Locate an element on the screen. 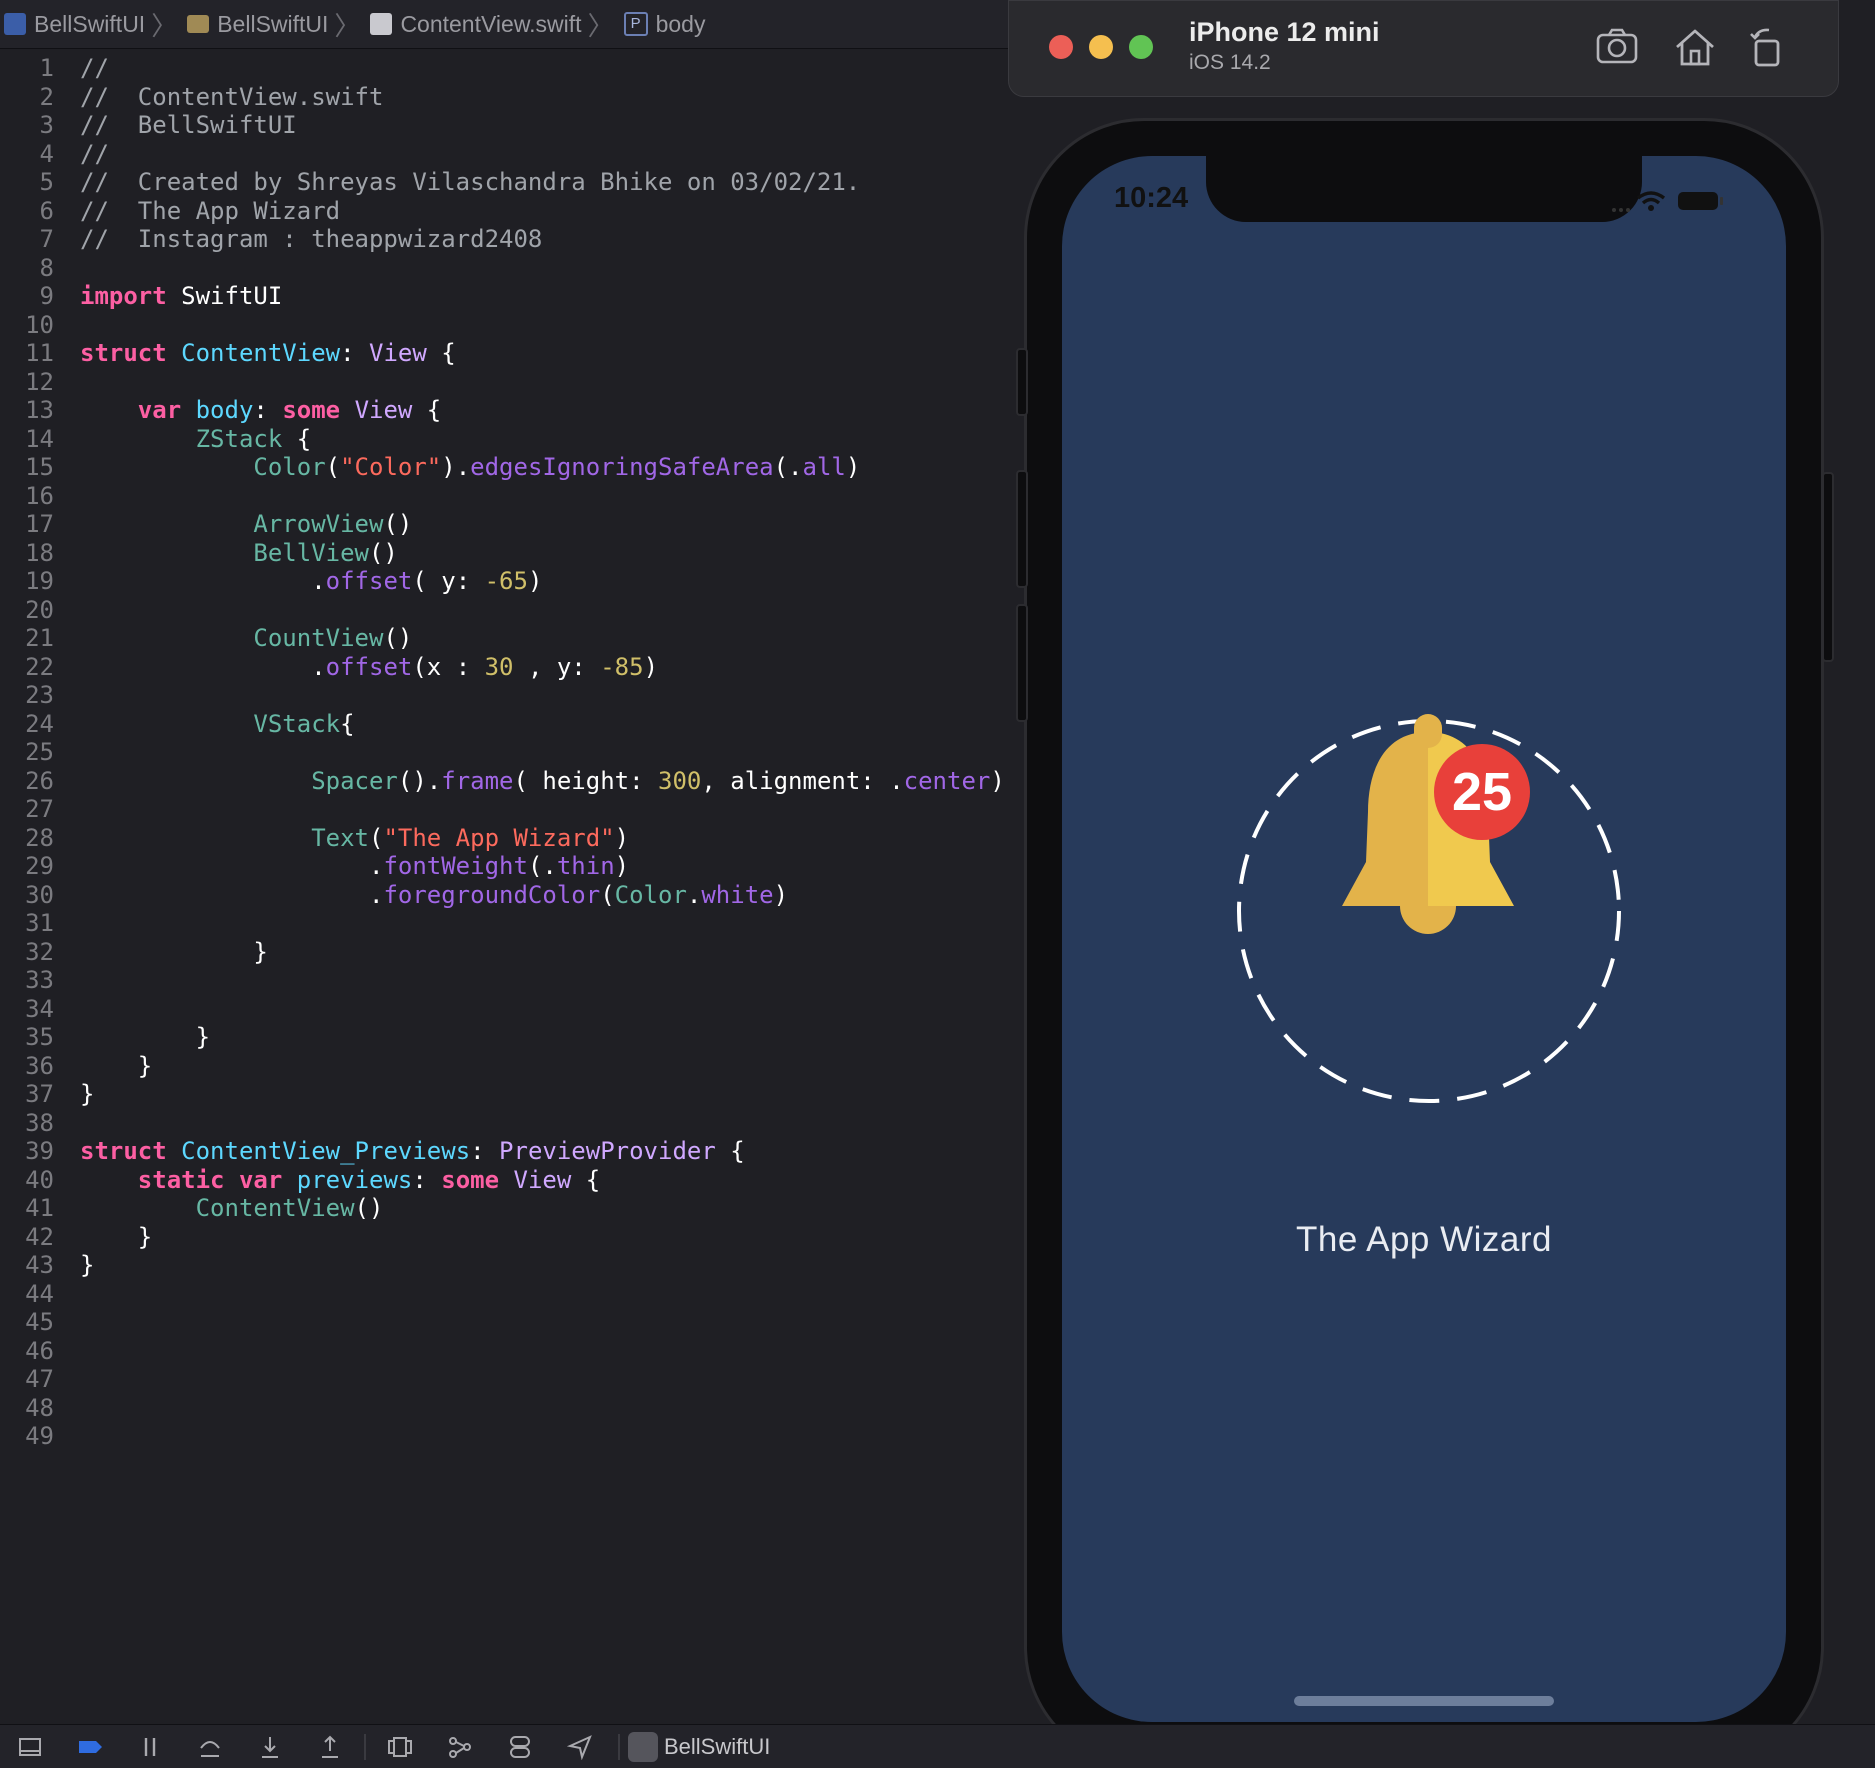 The width and height of the screenshot is (1875, 1768). breadcrumb-file-label: ContentView.swift is located at coordinates (491, 23).